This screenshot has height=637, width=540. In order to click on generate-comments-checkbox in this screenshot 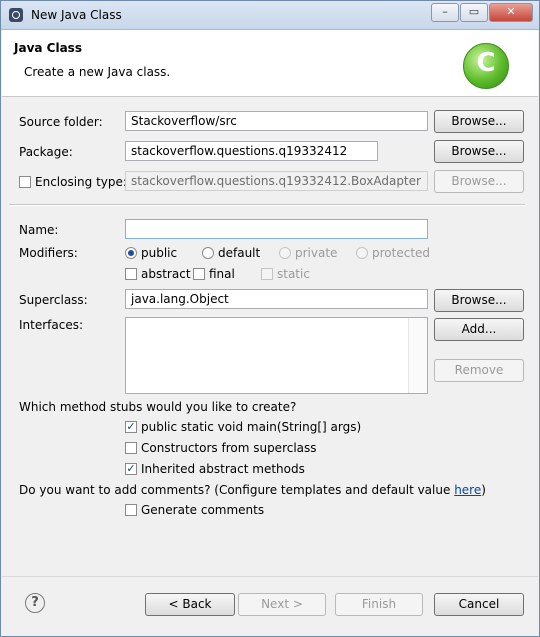, I will do `click(131, 510)`.